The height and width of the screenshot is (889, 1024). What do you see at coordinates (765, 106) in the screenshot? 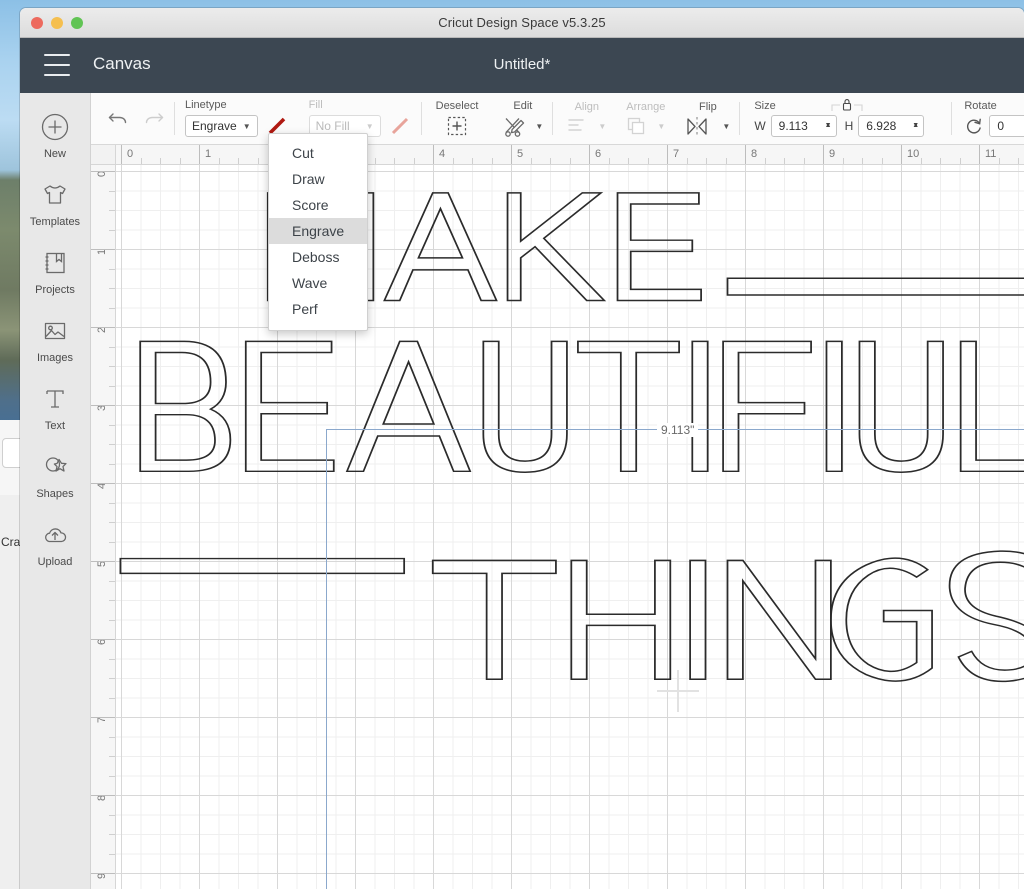
I see `size-label: Size` at bounding box center [765, 106].